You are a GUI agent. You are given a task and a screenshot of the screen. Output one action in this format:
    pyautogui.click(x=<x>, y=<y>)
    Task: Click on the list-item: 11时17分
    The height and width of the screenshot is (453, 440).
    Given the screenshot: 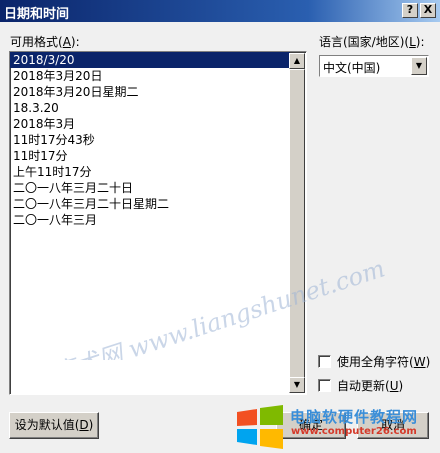 What is the action you would take?
    pyautogui.click(x=158, y=156)
    